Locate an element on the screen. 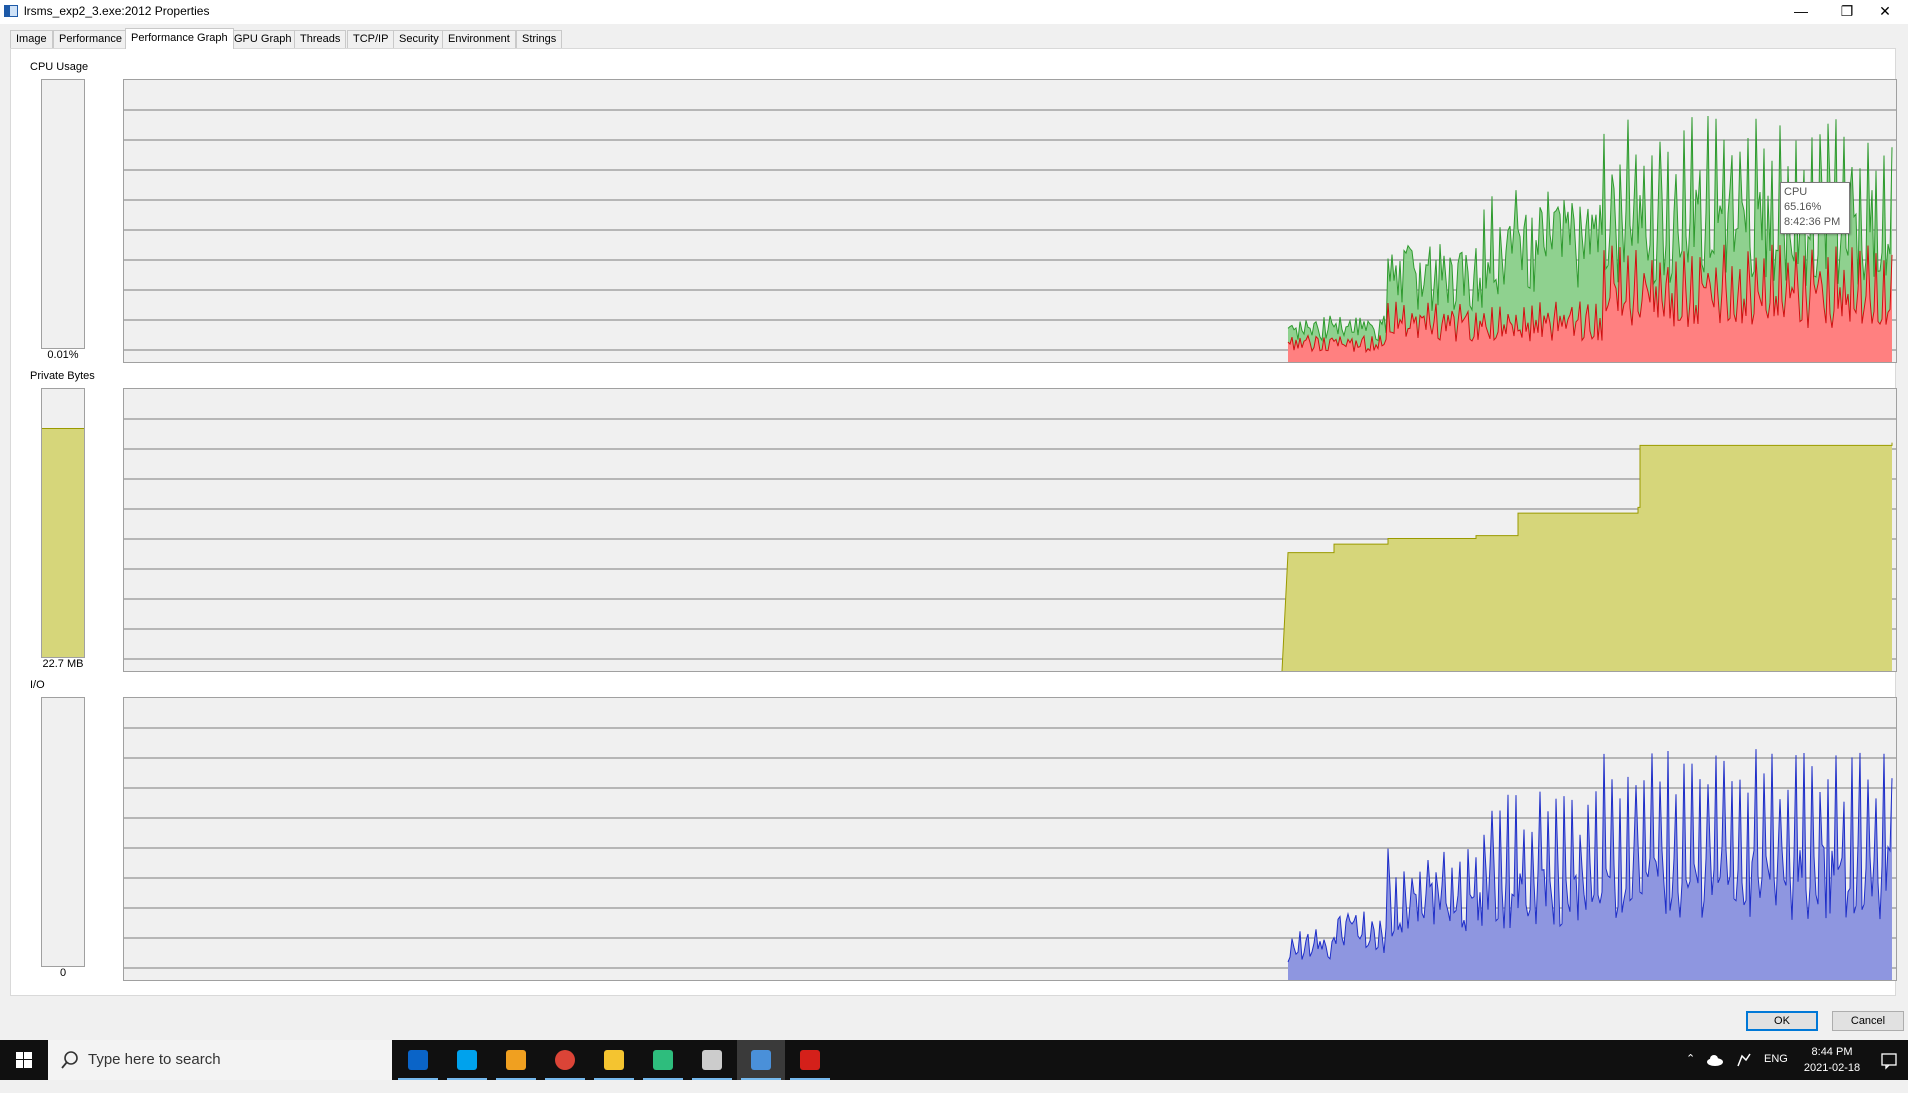 This screenshot has width=1908, height=1093. window-title: lrsms_exp2_3.exe:2012 Properties is located at coordinates (117, 11).